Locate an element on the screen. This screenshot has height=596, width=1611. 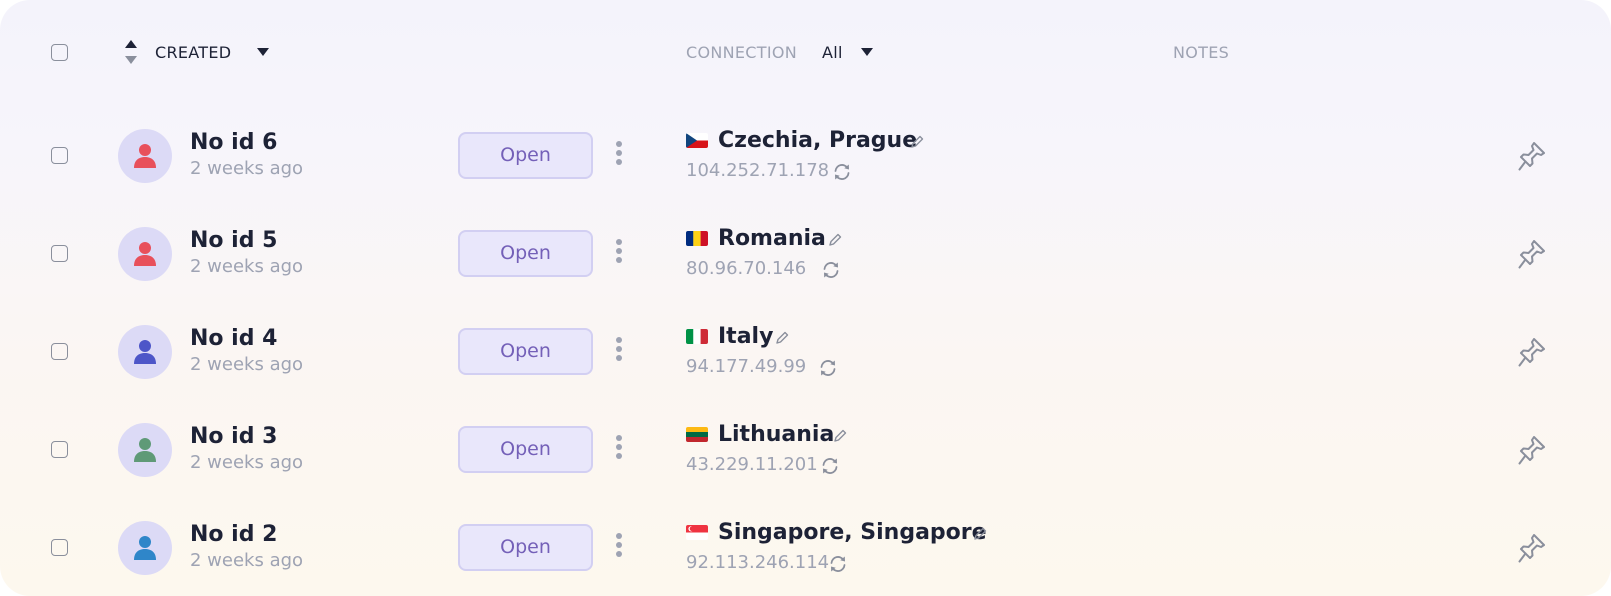
lithuania-flag-icon is located at coordinates (697, 434).